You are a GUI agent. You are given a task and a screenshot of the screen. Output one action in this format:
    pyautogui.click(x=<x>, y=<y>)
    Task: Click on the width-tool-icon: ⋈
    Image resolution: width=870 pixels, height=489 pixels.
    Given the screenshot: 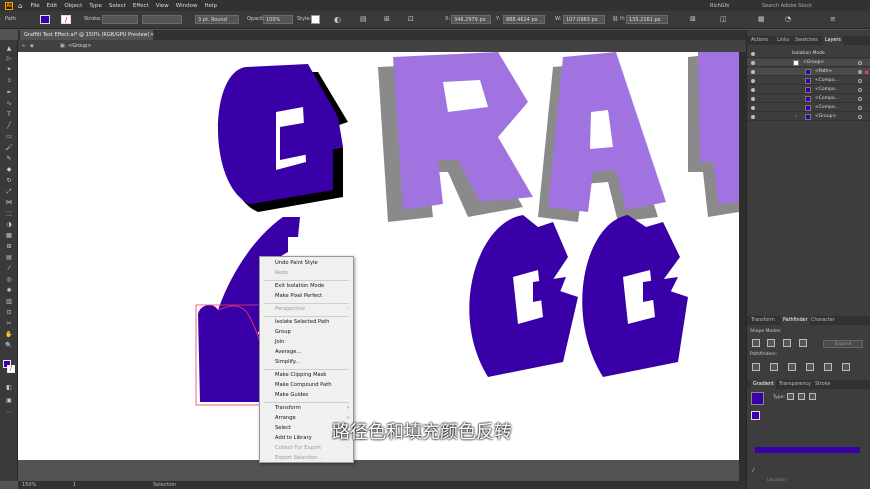 What is the action you would take?
    pyautogui.click(x=9, y=203)
    